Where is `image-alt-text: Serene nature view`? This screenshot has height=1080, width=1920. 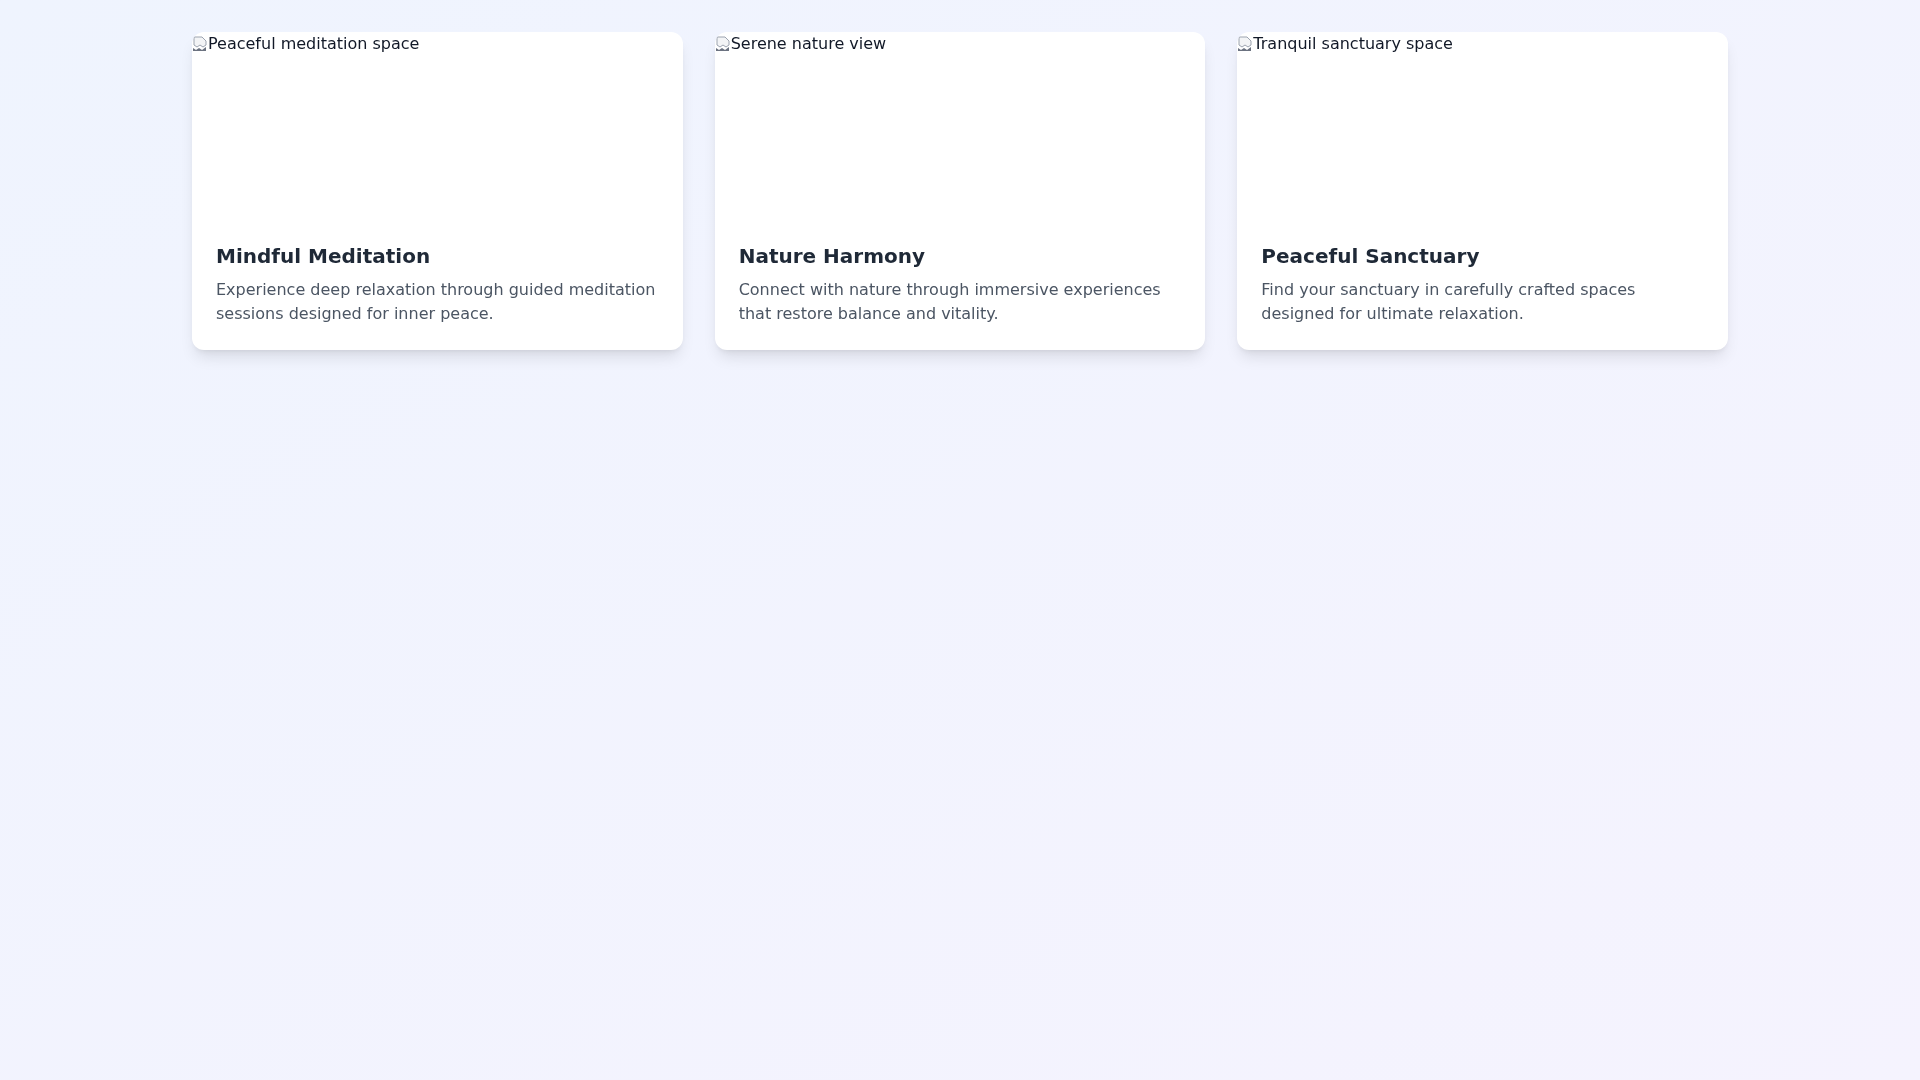
image-alt-text: Serene nature view is located at coordinates (808, 44).